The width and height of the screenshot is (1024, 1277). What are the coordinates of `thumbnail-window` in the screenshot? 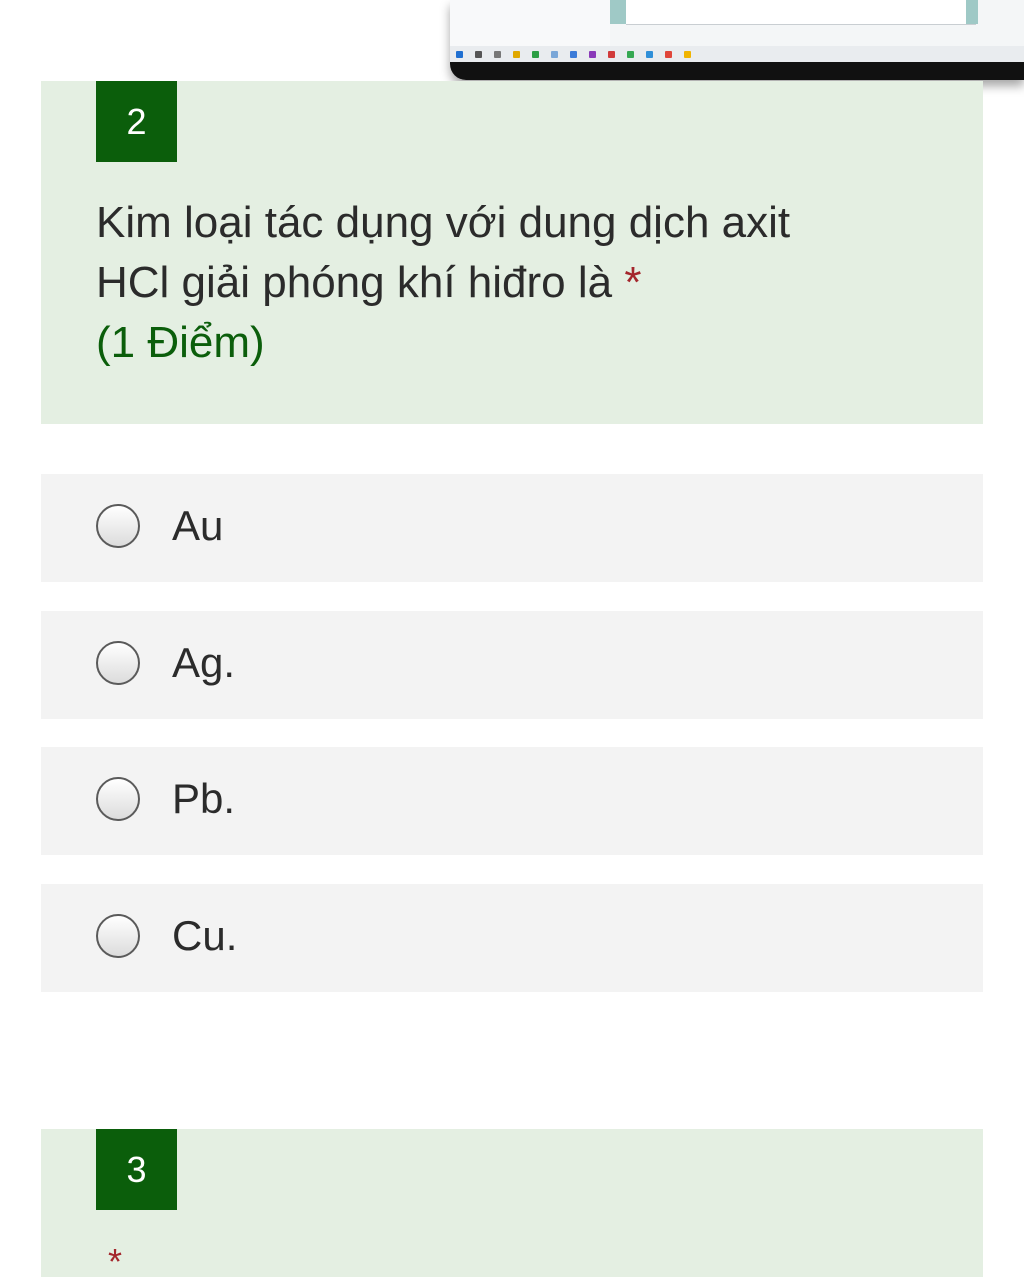 It's located at (737, 23).